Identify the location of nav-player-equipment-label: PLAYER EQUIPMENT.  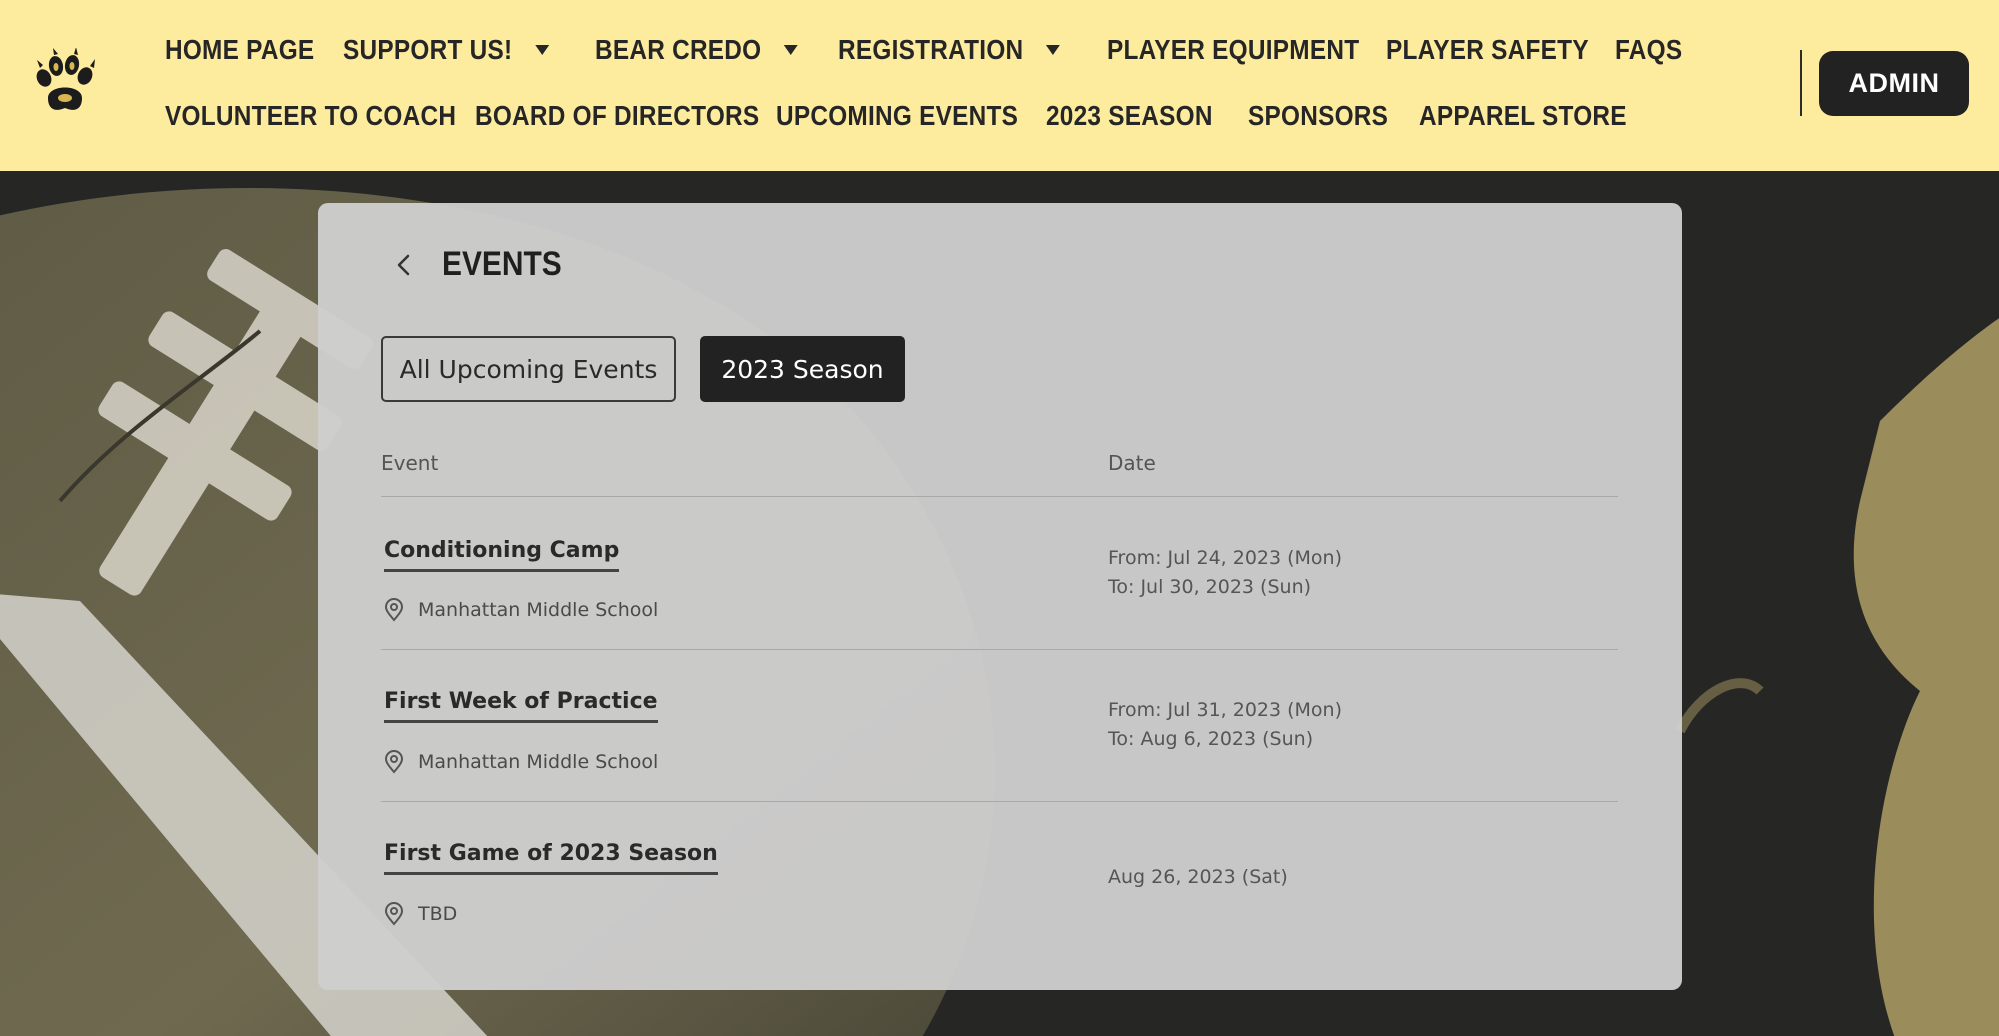
(1233, 49).